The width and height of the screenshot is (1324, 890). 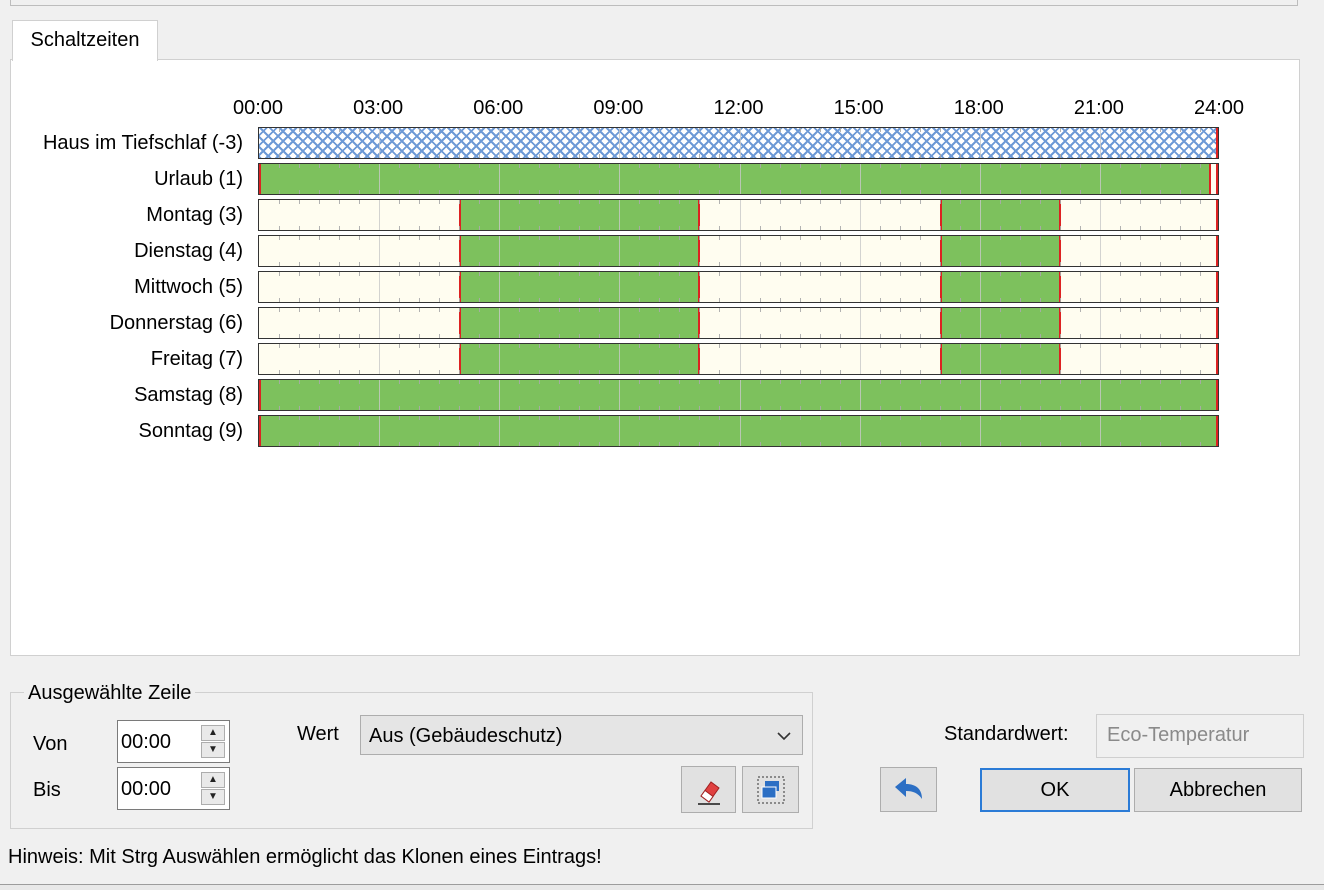 I want to click on cancel-button: Abbrechen, so click(x=1218, y=790).